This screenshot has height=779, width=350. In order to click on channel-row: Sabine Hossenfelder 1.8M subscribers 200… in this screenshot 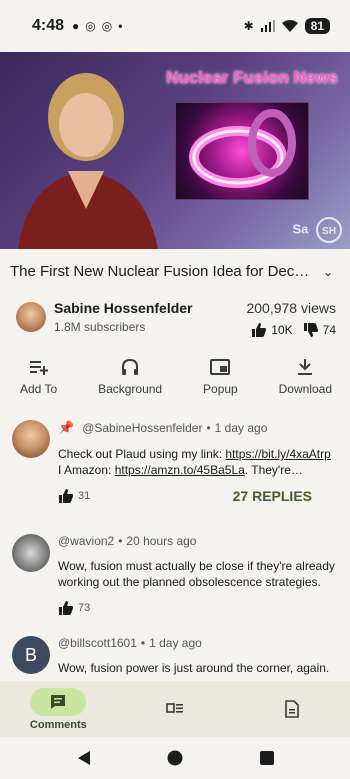, I will do `click(175, 309)`.